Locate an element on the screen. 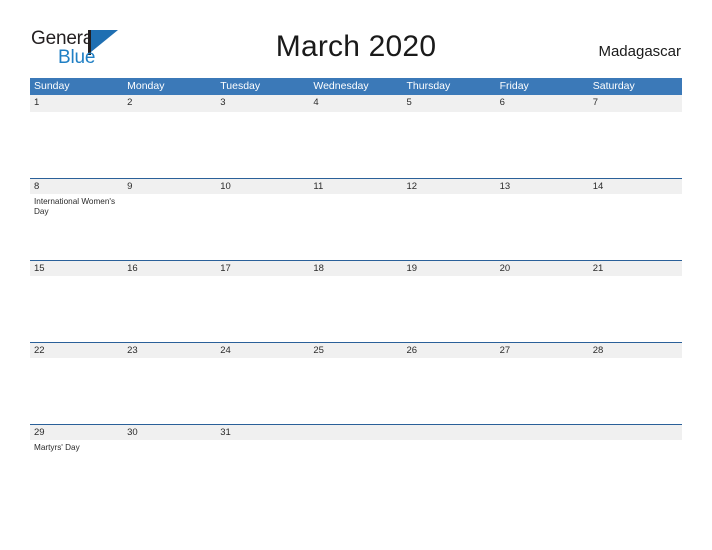  day-number: 25 is located at coordinates (355, 350).